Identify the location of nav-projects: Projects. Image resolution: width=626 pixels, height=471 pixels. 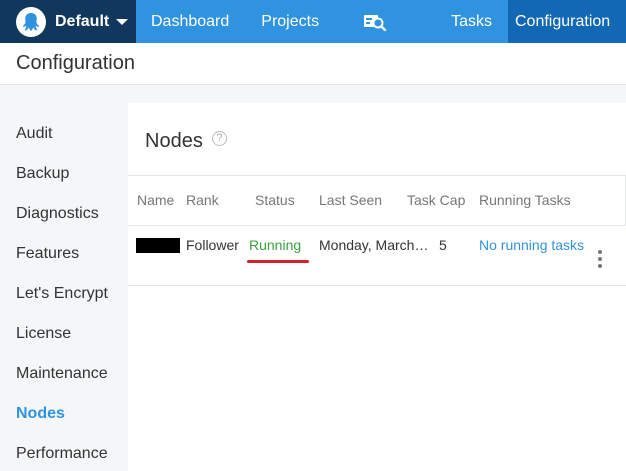
(290, 21).